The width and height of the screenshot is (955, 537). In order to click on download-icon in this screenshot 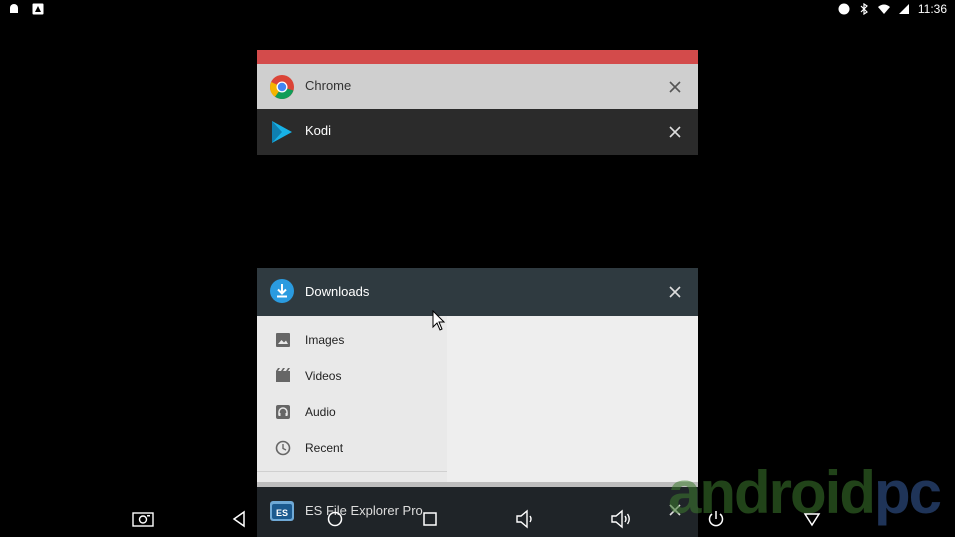, I will do `click(282, 291)`.